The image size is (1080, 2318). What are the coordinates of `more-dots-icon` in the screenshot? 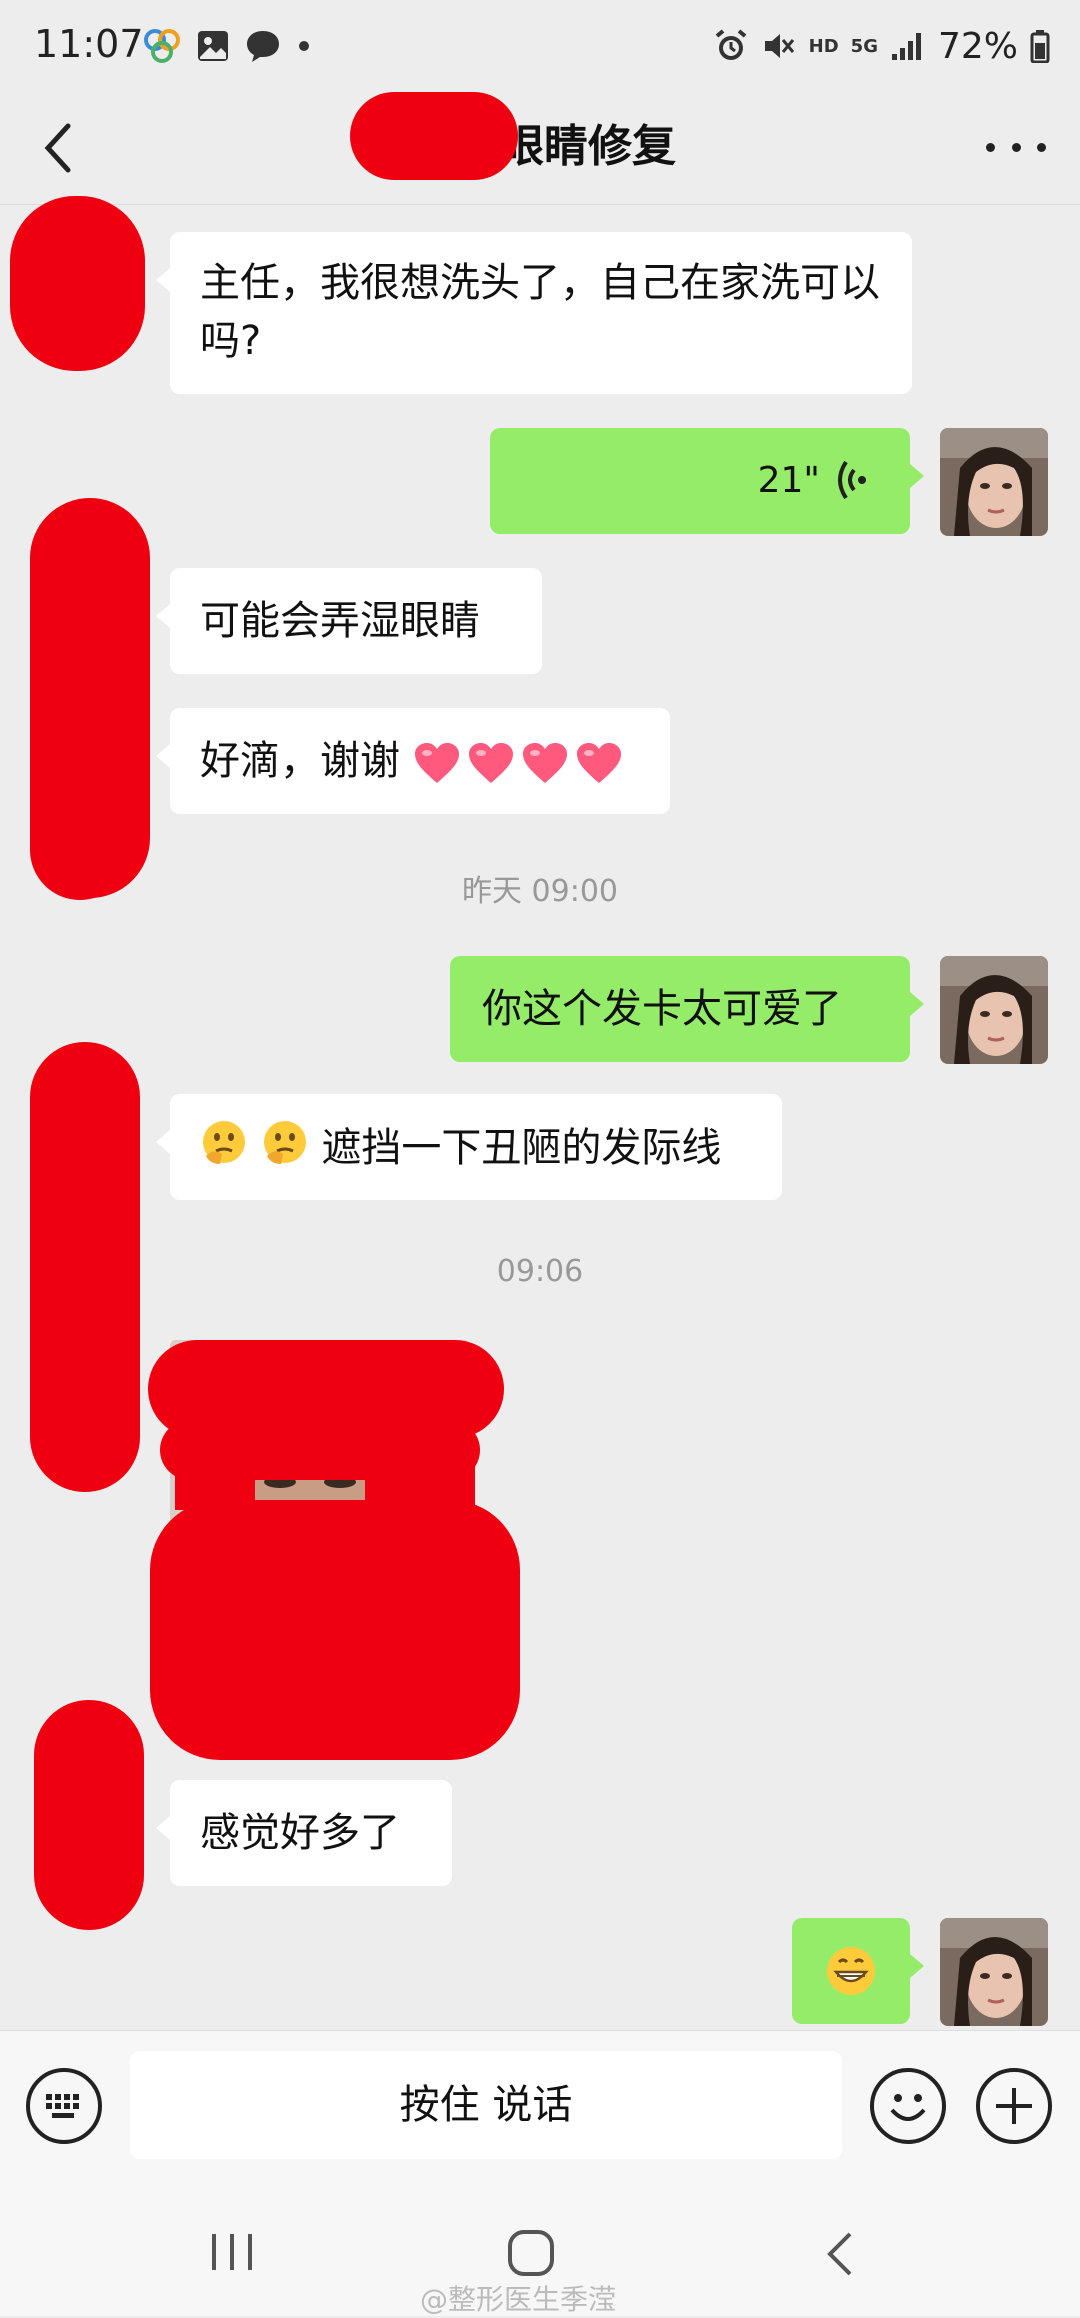 It's located at (1016, 147).